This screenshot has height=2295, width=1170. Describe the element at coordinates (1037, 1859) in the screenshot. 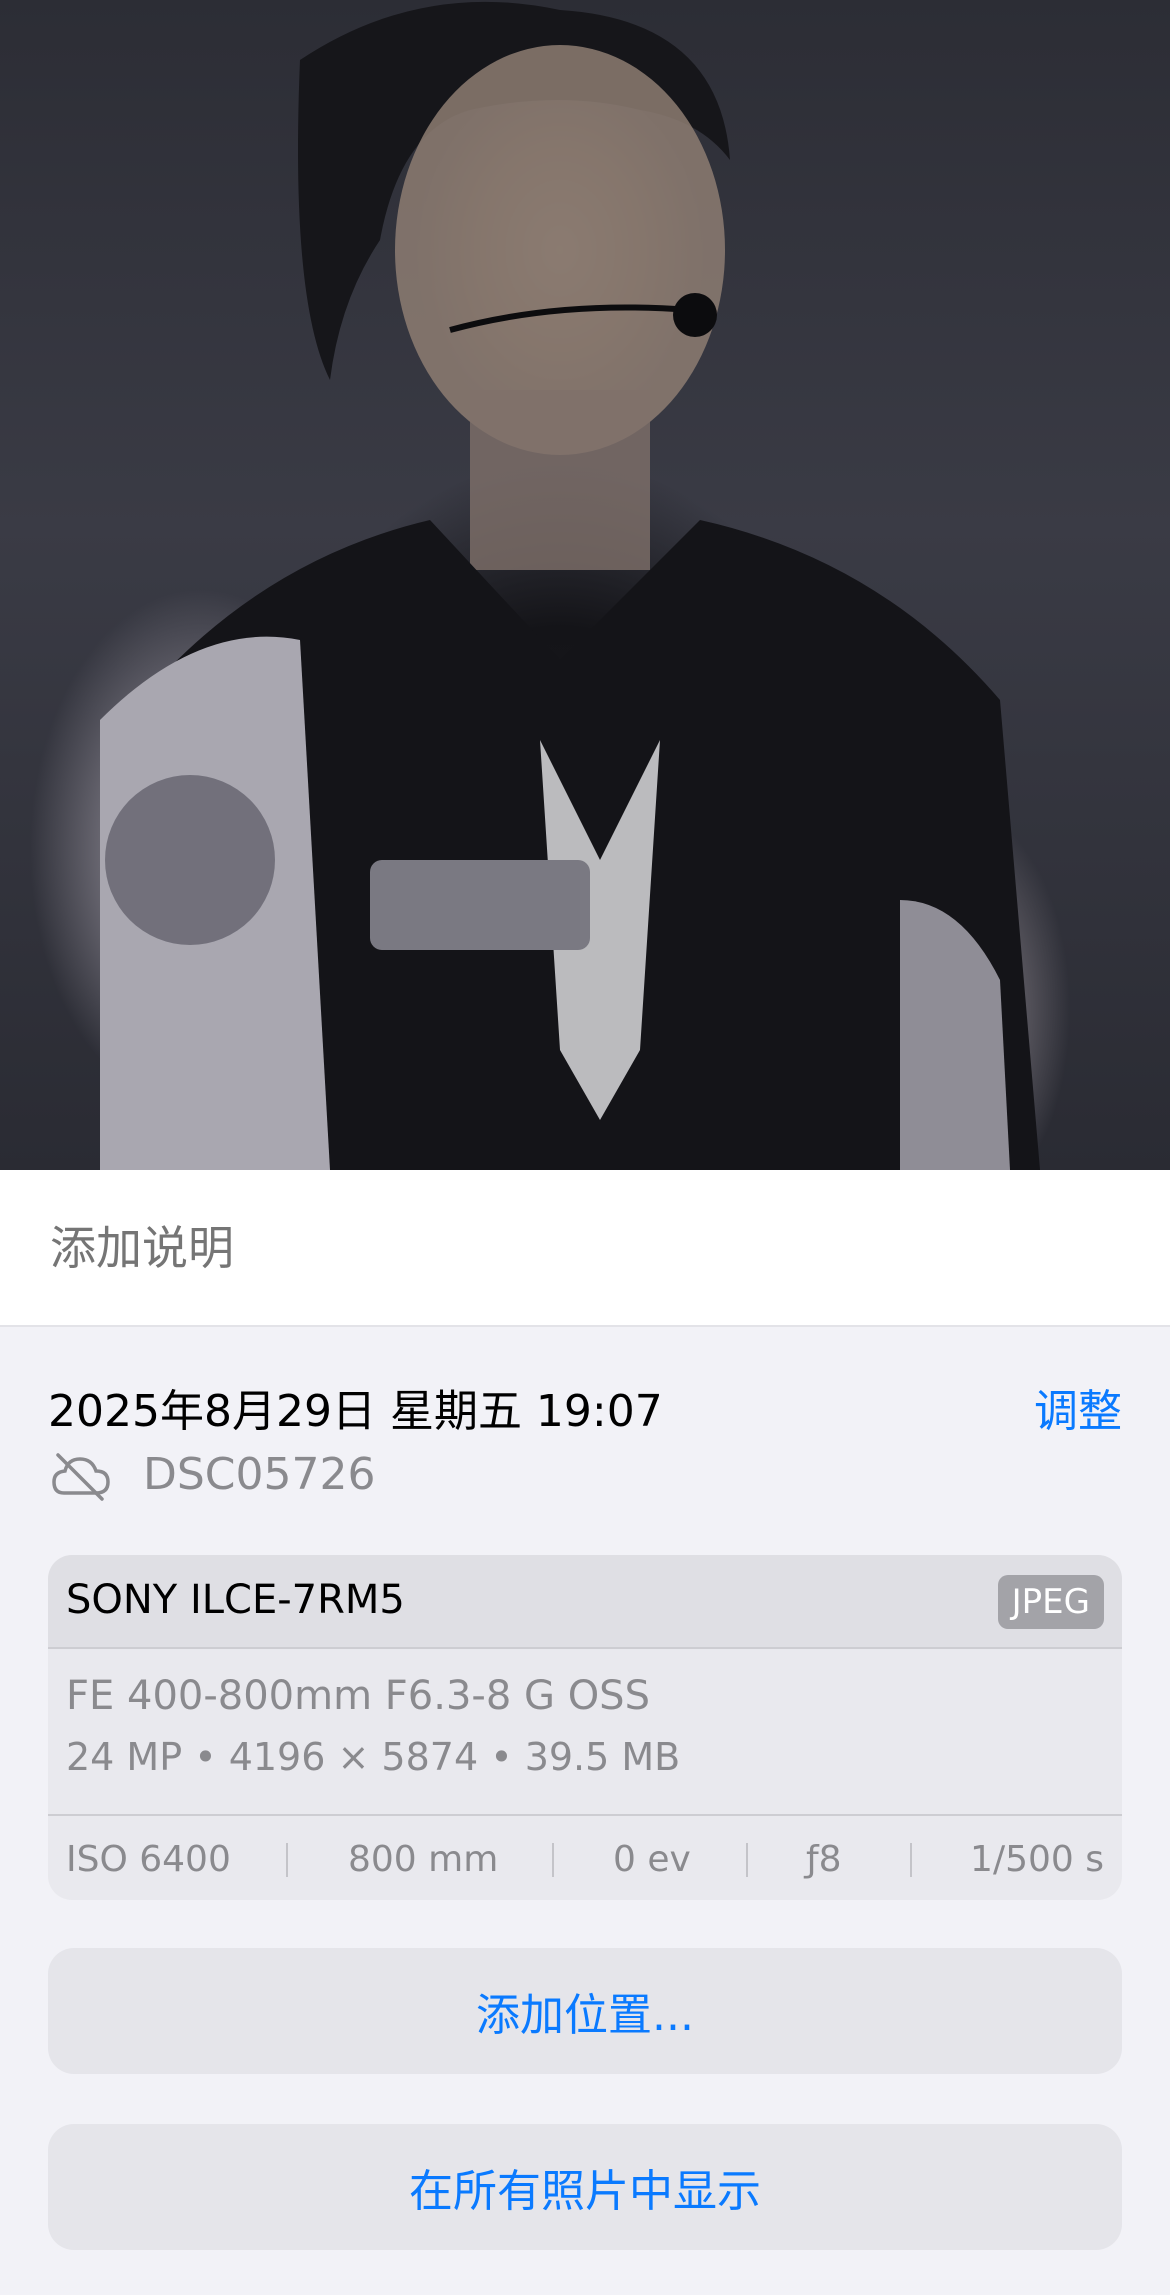

I see `exif-shutter: 1/500 s` at that location.